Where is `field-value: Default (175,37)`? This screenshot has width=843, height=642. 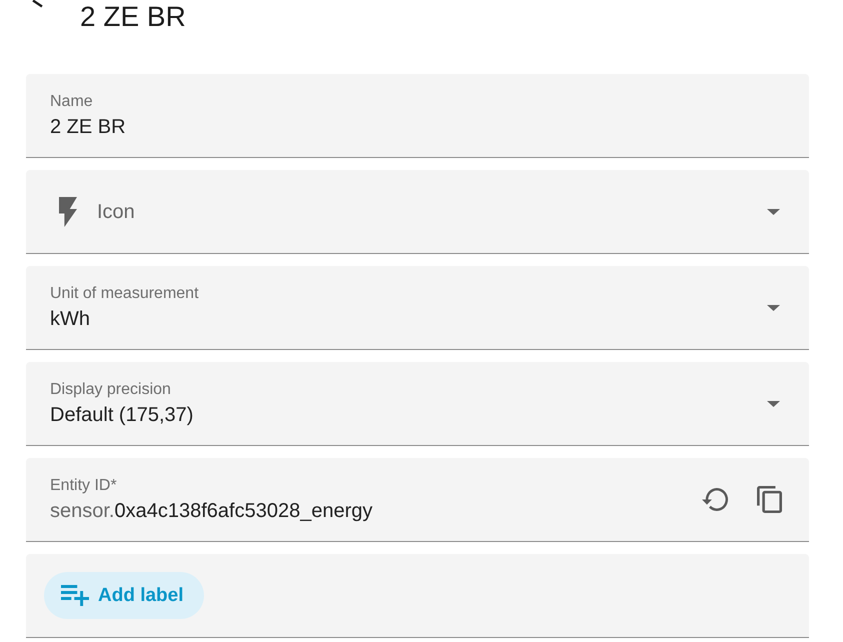 field-value: Default (175,37) is located at coordinates (122, 415).